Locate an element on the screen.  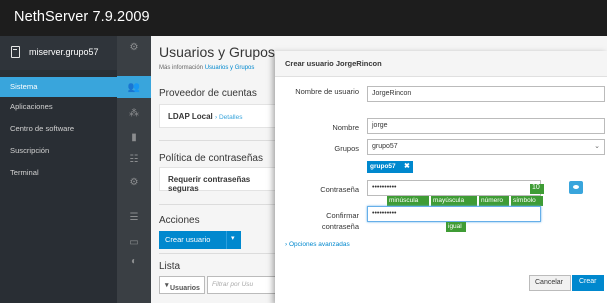
top-bar: NethServer 7.9.2009 is located at coordinates (303, 18).